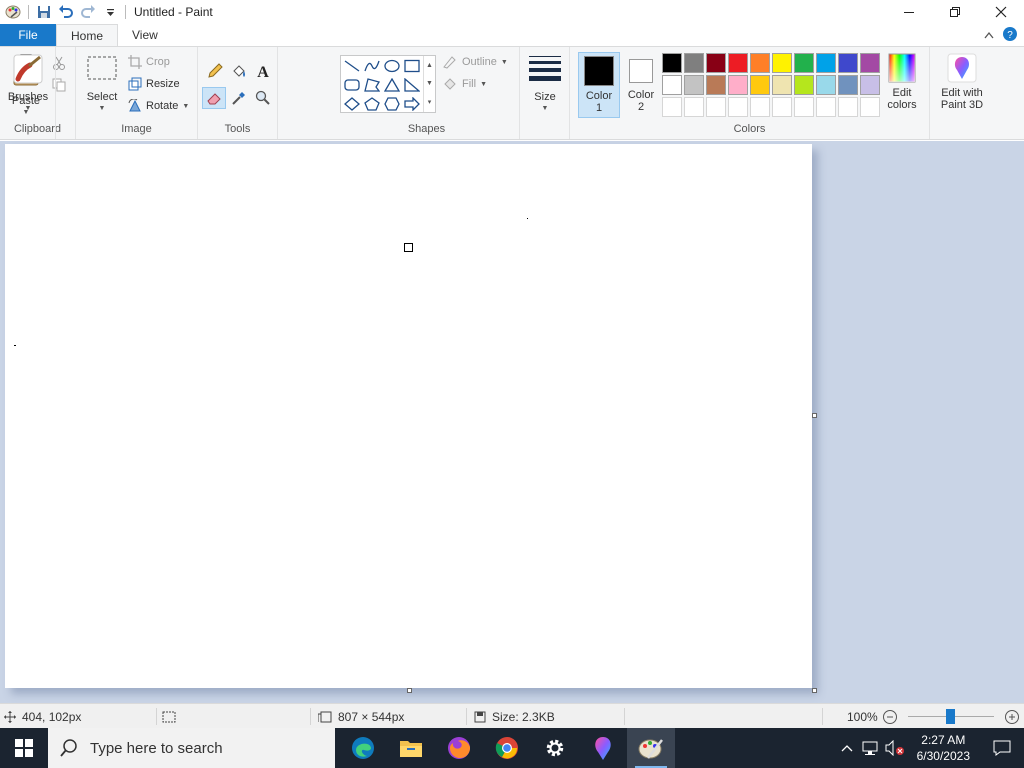 This screenshot has width=1024, height=768. What do you see at coordinates (191, 748) in the screenshot?
I see `taskbar-search-box: Type here to search` at bounding box center [191, 748].